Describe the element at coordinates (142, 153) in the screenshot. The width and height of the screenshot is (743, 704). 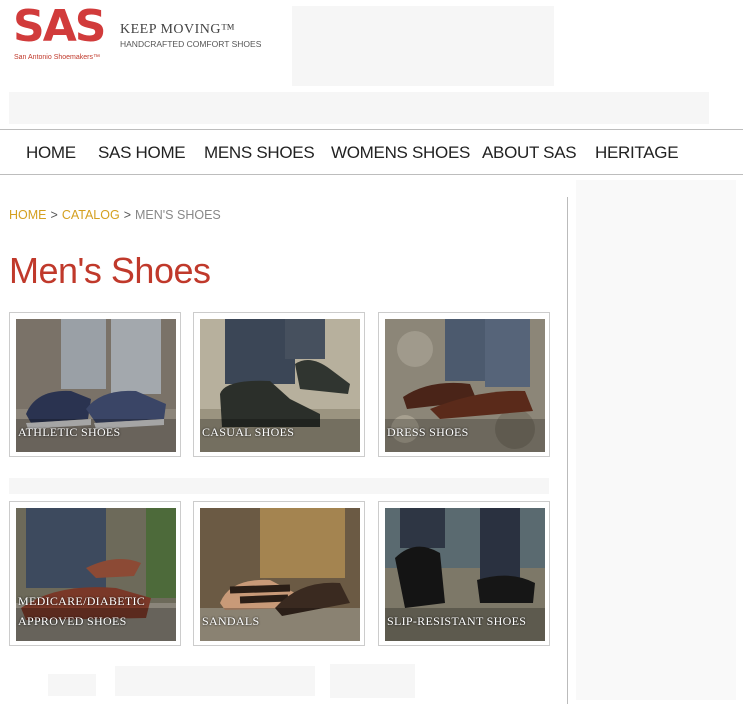
I see `nav-sas-home: SAS HOME` at that location.